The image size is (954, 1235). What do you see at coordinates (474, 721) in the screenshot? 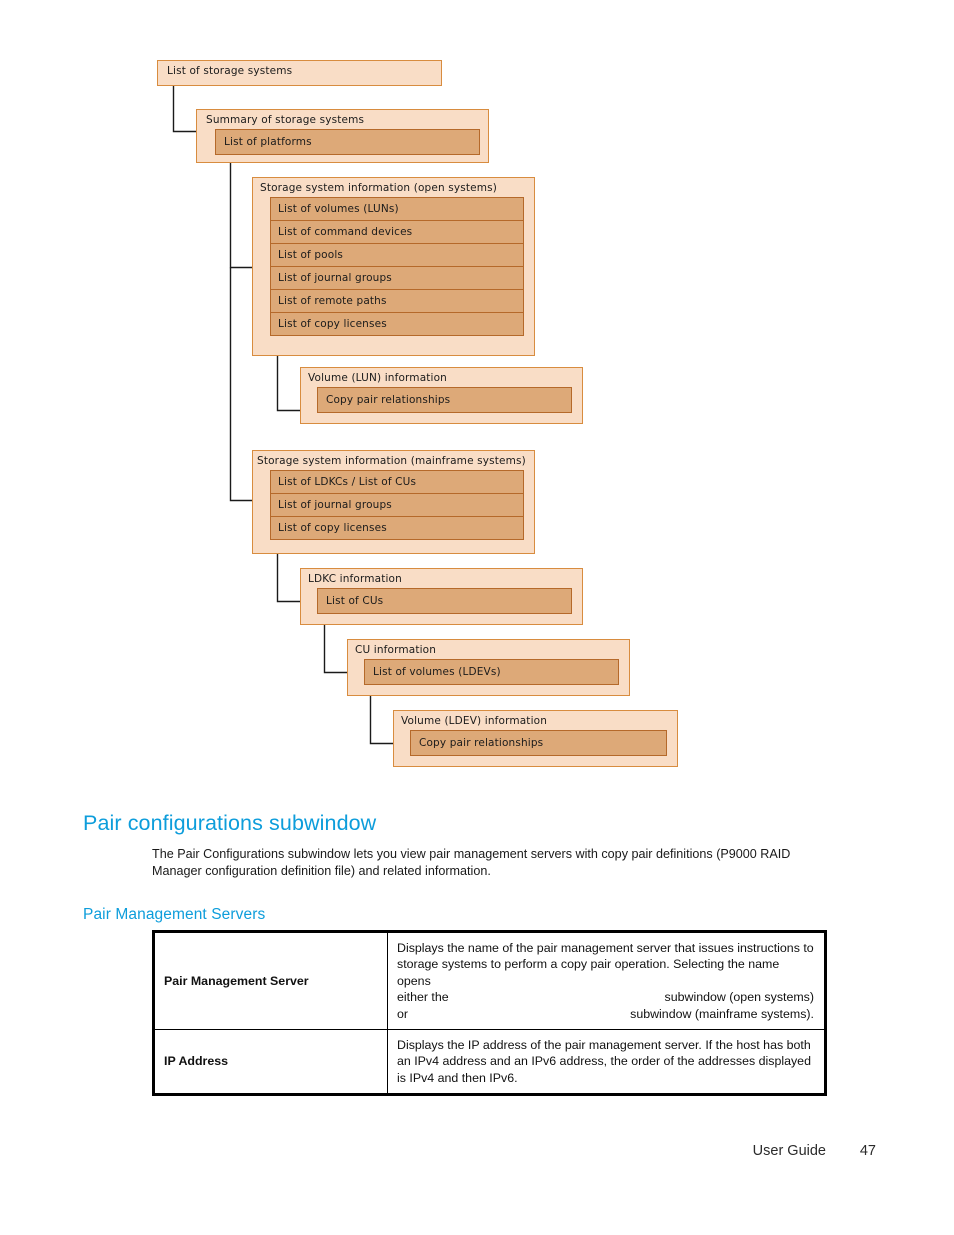
I see `node-title: Volume (LDEV) information` at bounding box center [474, 721].